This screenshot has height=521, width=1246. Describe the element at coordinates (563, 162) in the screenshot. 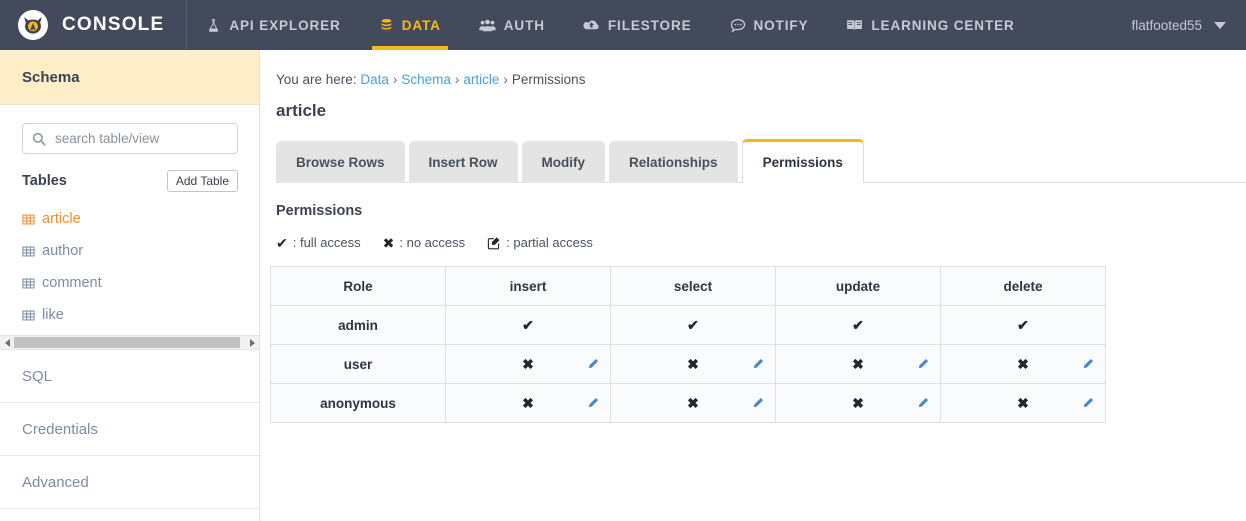

I see `tab-modify: Modify` at that location.